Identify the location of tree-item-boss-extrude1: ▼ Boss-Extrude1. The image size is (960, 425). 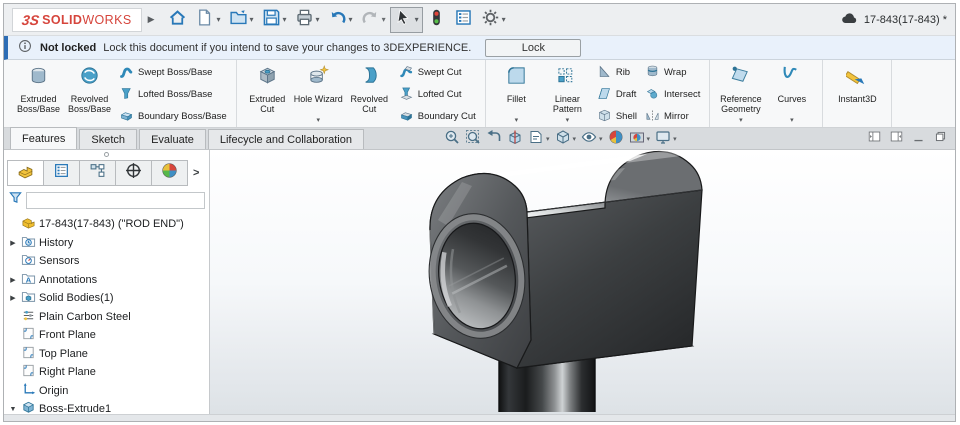
(106, 407).